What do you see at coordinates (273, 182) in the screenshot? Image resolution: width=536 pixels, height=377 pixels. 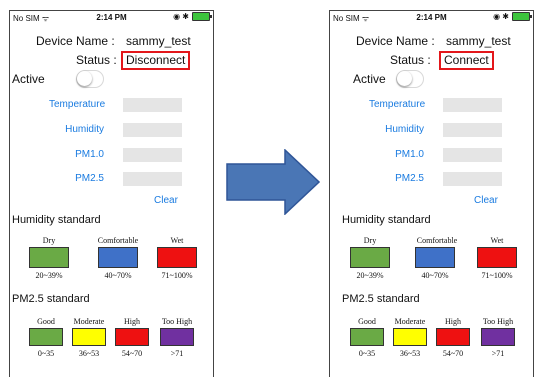 I see `transition-arrow-icon` at bounding box center [273, 182].